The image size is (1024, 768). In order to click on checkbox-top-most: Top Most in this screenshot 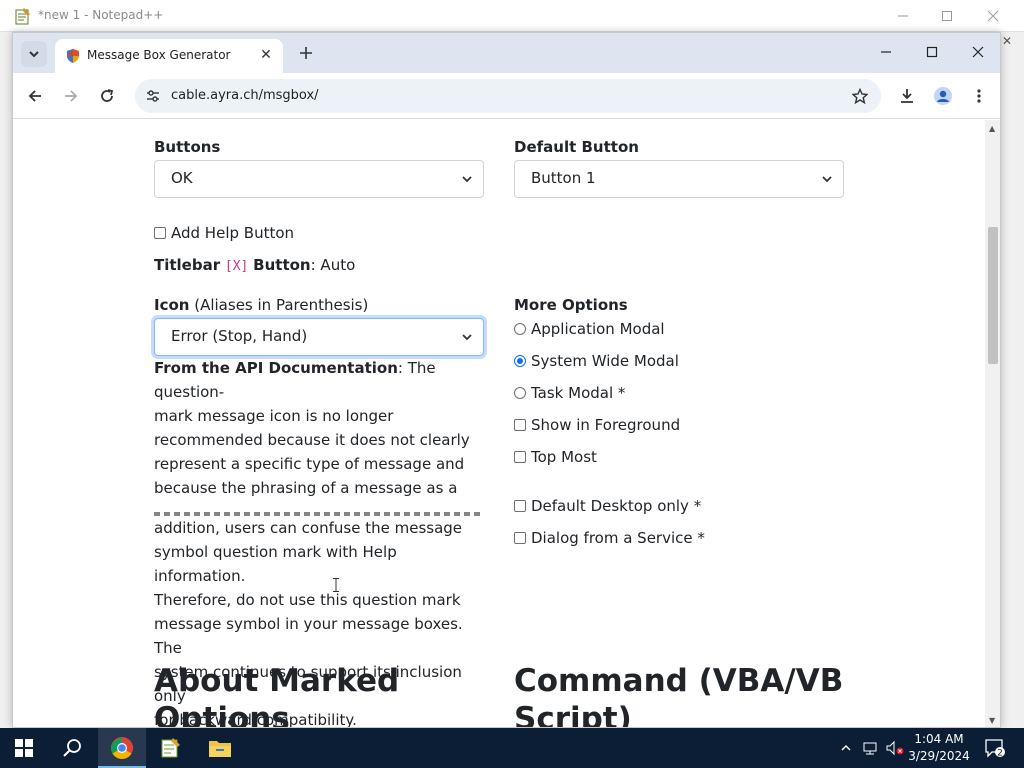, I will do `click(555, 457)`.